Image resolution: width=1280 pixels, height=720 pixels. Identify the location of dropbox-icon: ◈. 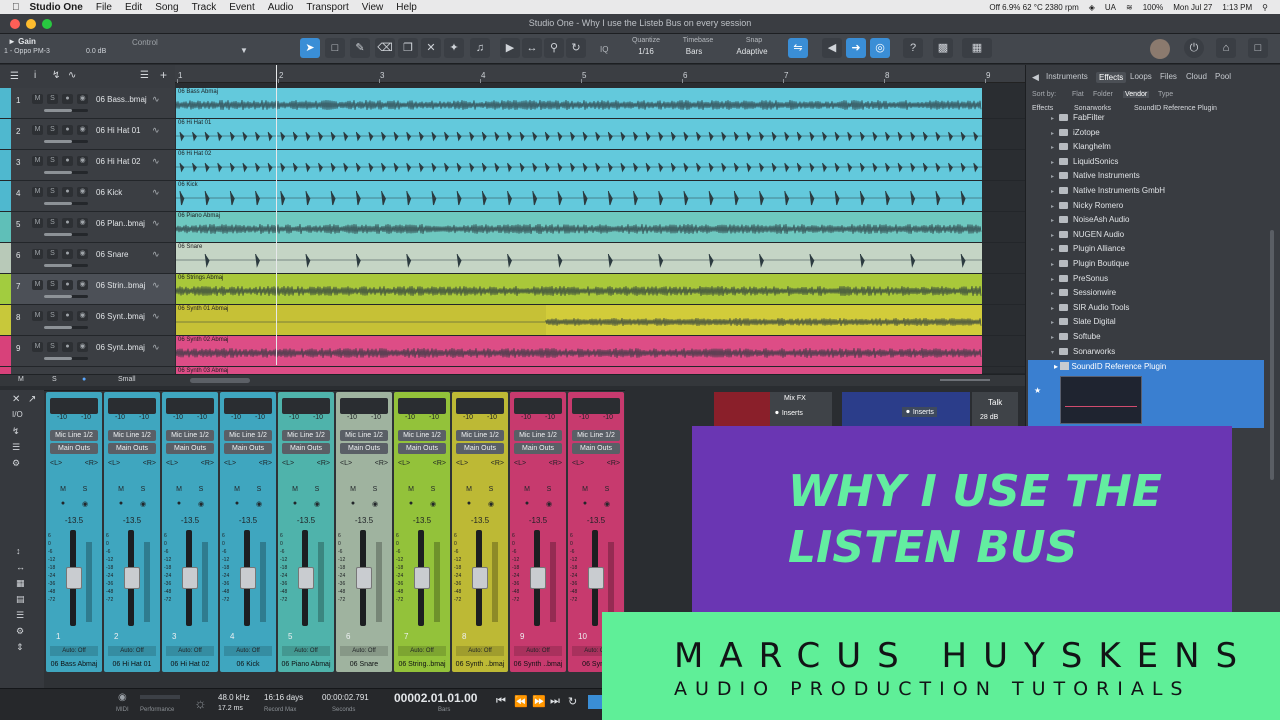
(1092, 7).